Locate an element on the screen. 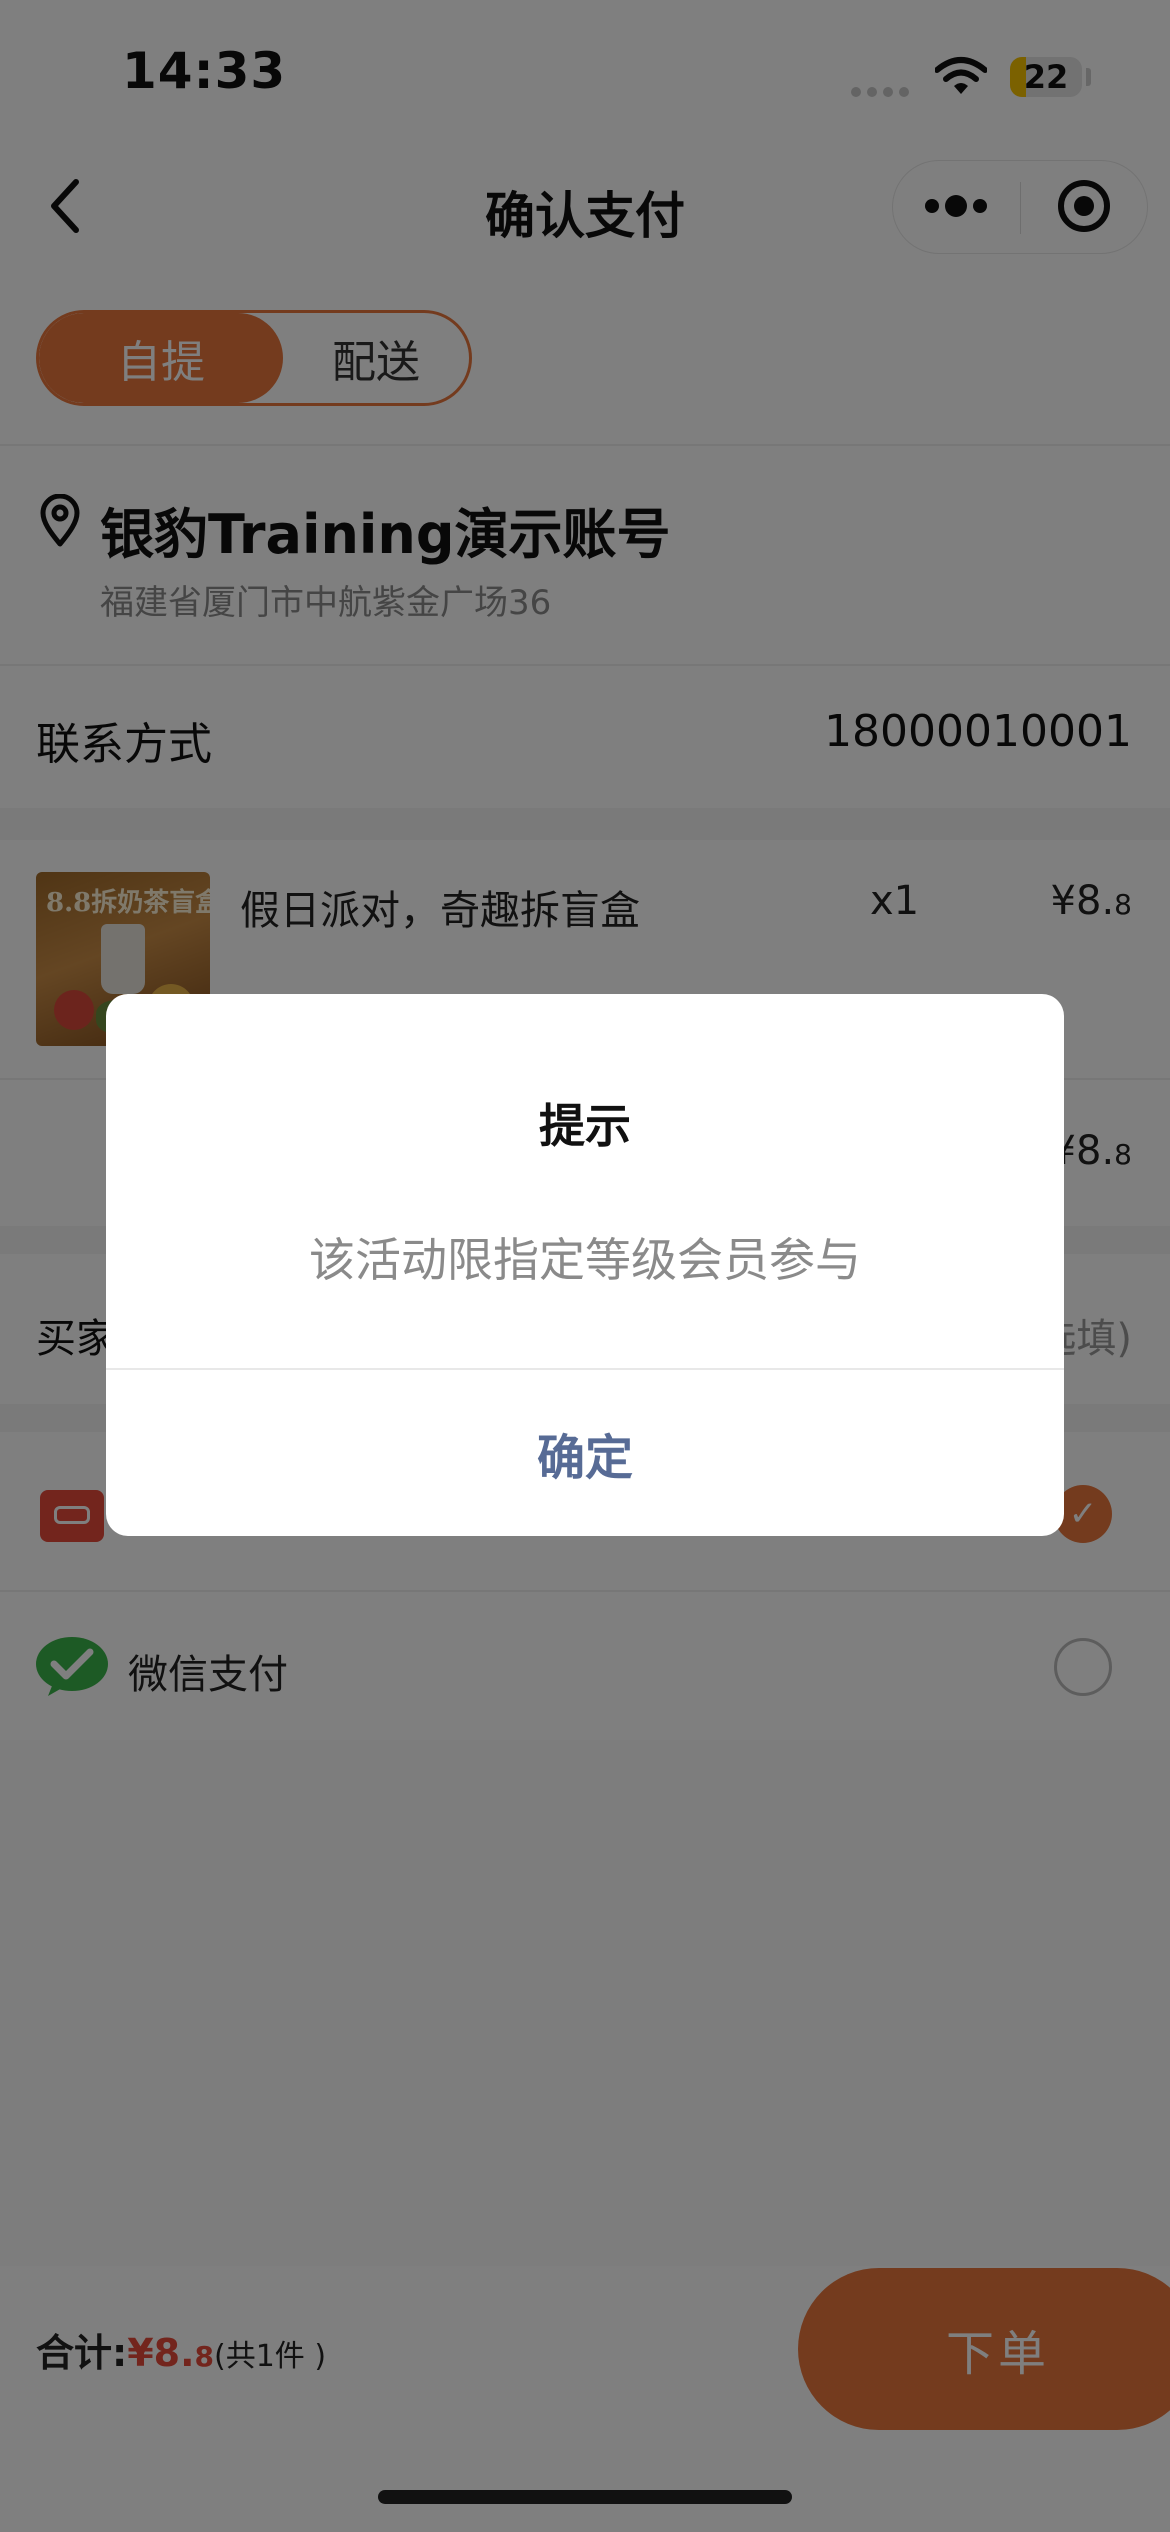 This screenshot has width=1170, height=2532. dialog-message: 该活动限指定等级会员参与 is located at coordinates (585, 1260).